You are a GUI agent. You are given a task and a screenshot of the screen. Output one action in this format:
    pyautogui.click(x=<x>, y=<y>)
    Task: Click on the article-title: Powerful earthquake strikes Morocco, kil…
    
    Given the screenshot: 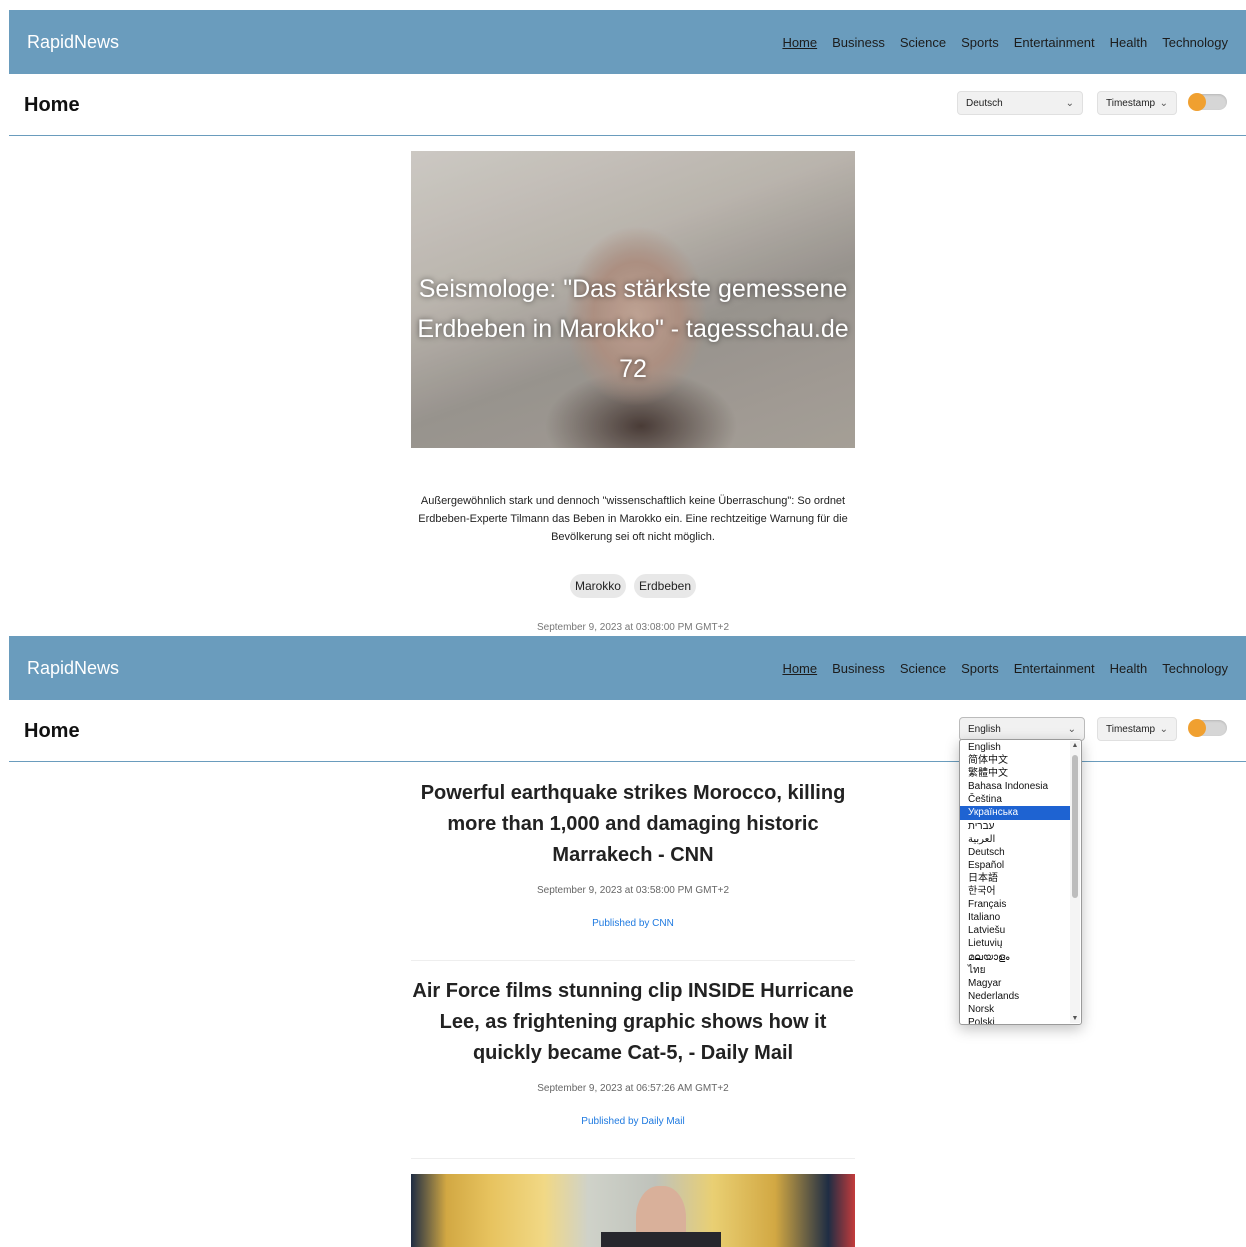 What is the action you would take?
    pyautogui.click(x=633, y=824)
    